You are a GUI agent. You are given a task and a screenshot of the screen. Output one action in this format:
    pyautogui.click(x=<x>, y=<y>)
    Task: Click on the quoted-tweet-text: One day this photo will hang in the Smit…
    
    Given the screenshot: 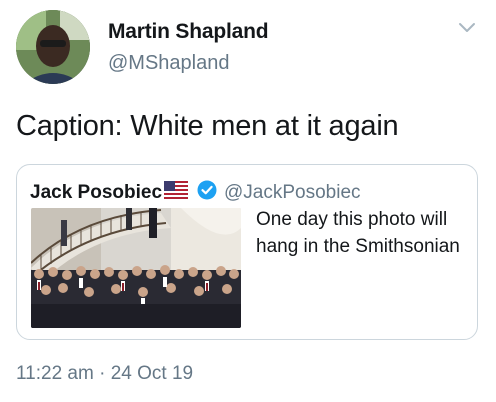 What is the action you would take?
    pyautogui.click(x=358, y=233)
    